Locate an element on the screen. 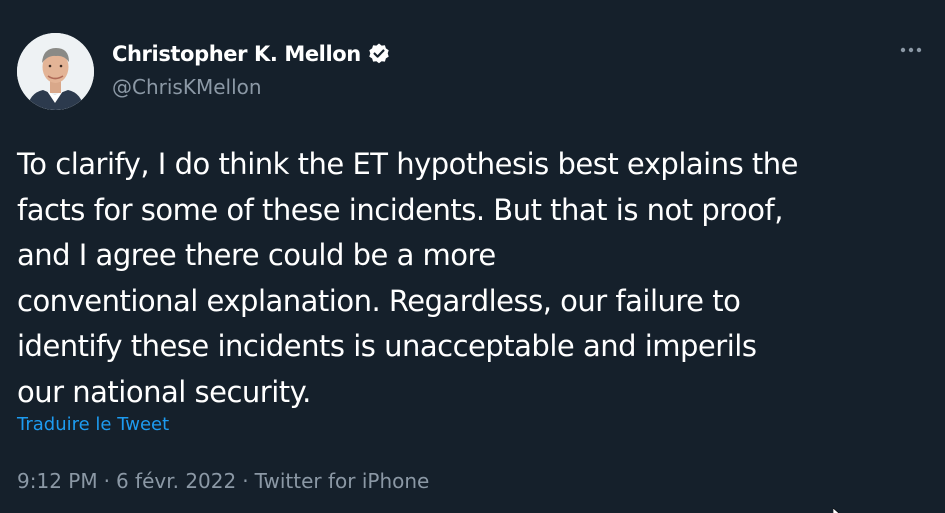 This screenshot has width=945, height=513. tweet-text-line: and I agree there could be a more is located at coordinates (256, 255).